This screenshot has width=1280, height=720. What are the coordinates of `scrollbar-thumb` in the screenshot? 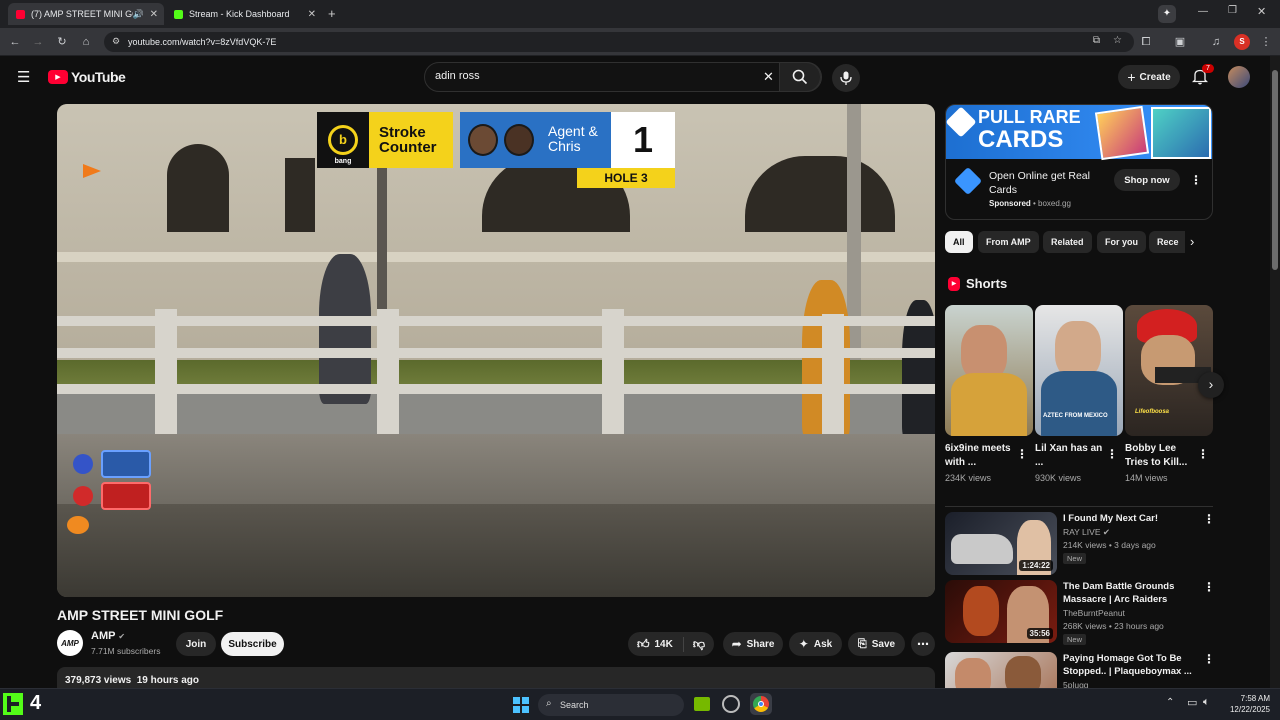 It's located at (1275, 170).